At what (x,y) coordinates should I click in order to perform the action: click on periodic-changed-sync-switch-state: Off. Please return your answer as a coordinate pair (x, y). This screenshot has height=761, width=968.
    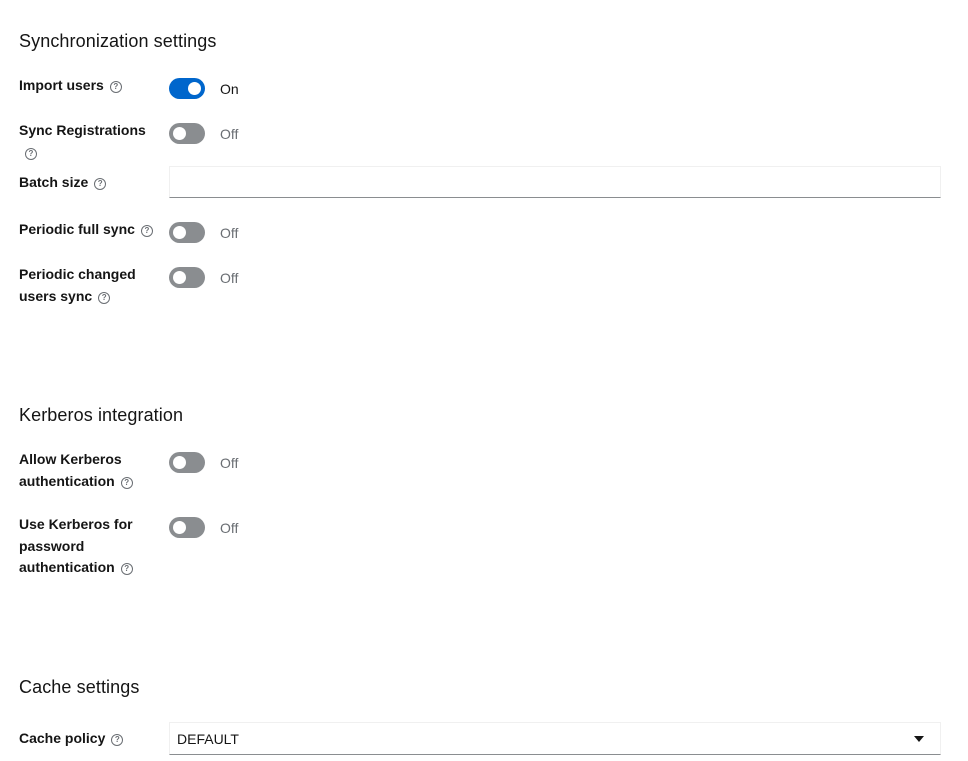
    Looking at the image, I should click on (229, 277).